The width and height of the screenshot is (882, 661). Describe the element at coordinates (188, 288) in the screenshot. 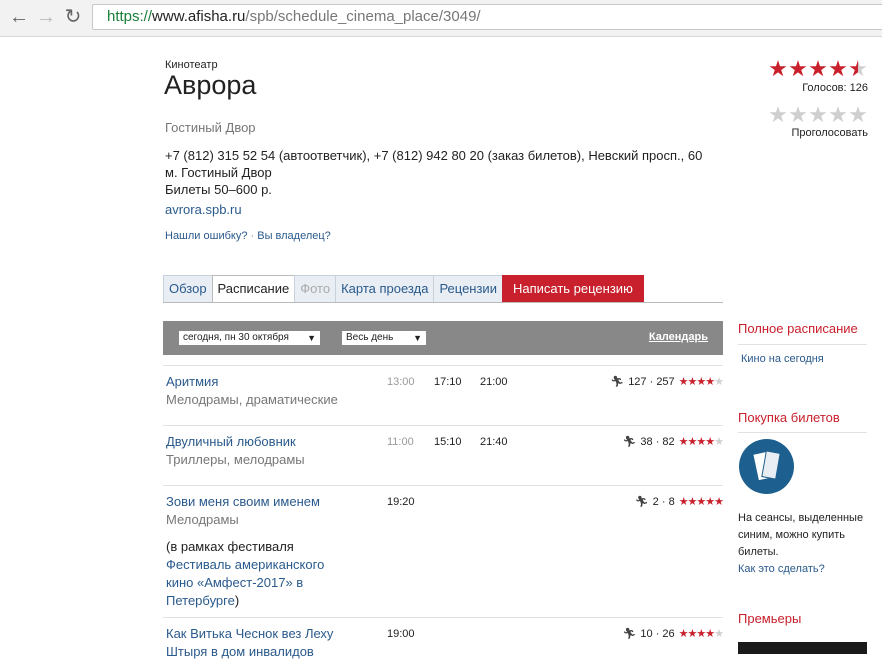

I see `tab-overview: Обзор` at that location.